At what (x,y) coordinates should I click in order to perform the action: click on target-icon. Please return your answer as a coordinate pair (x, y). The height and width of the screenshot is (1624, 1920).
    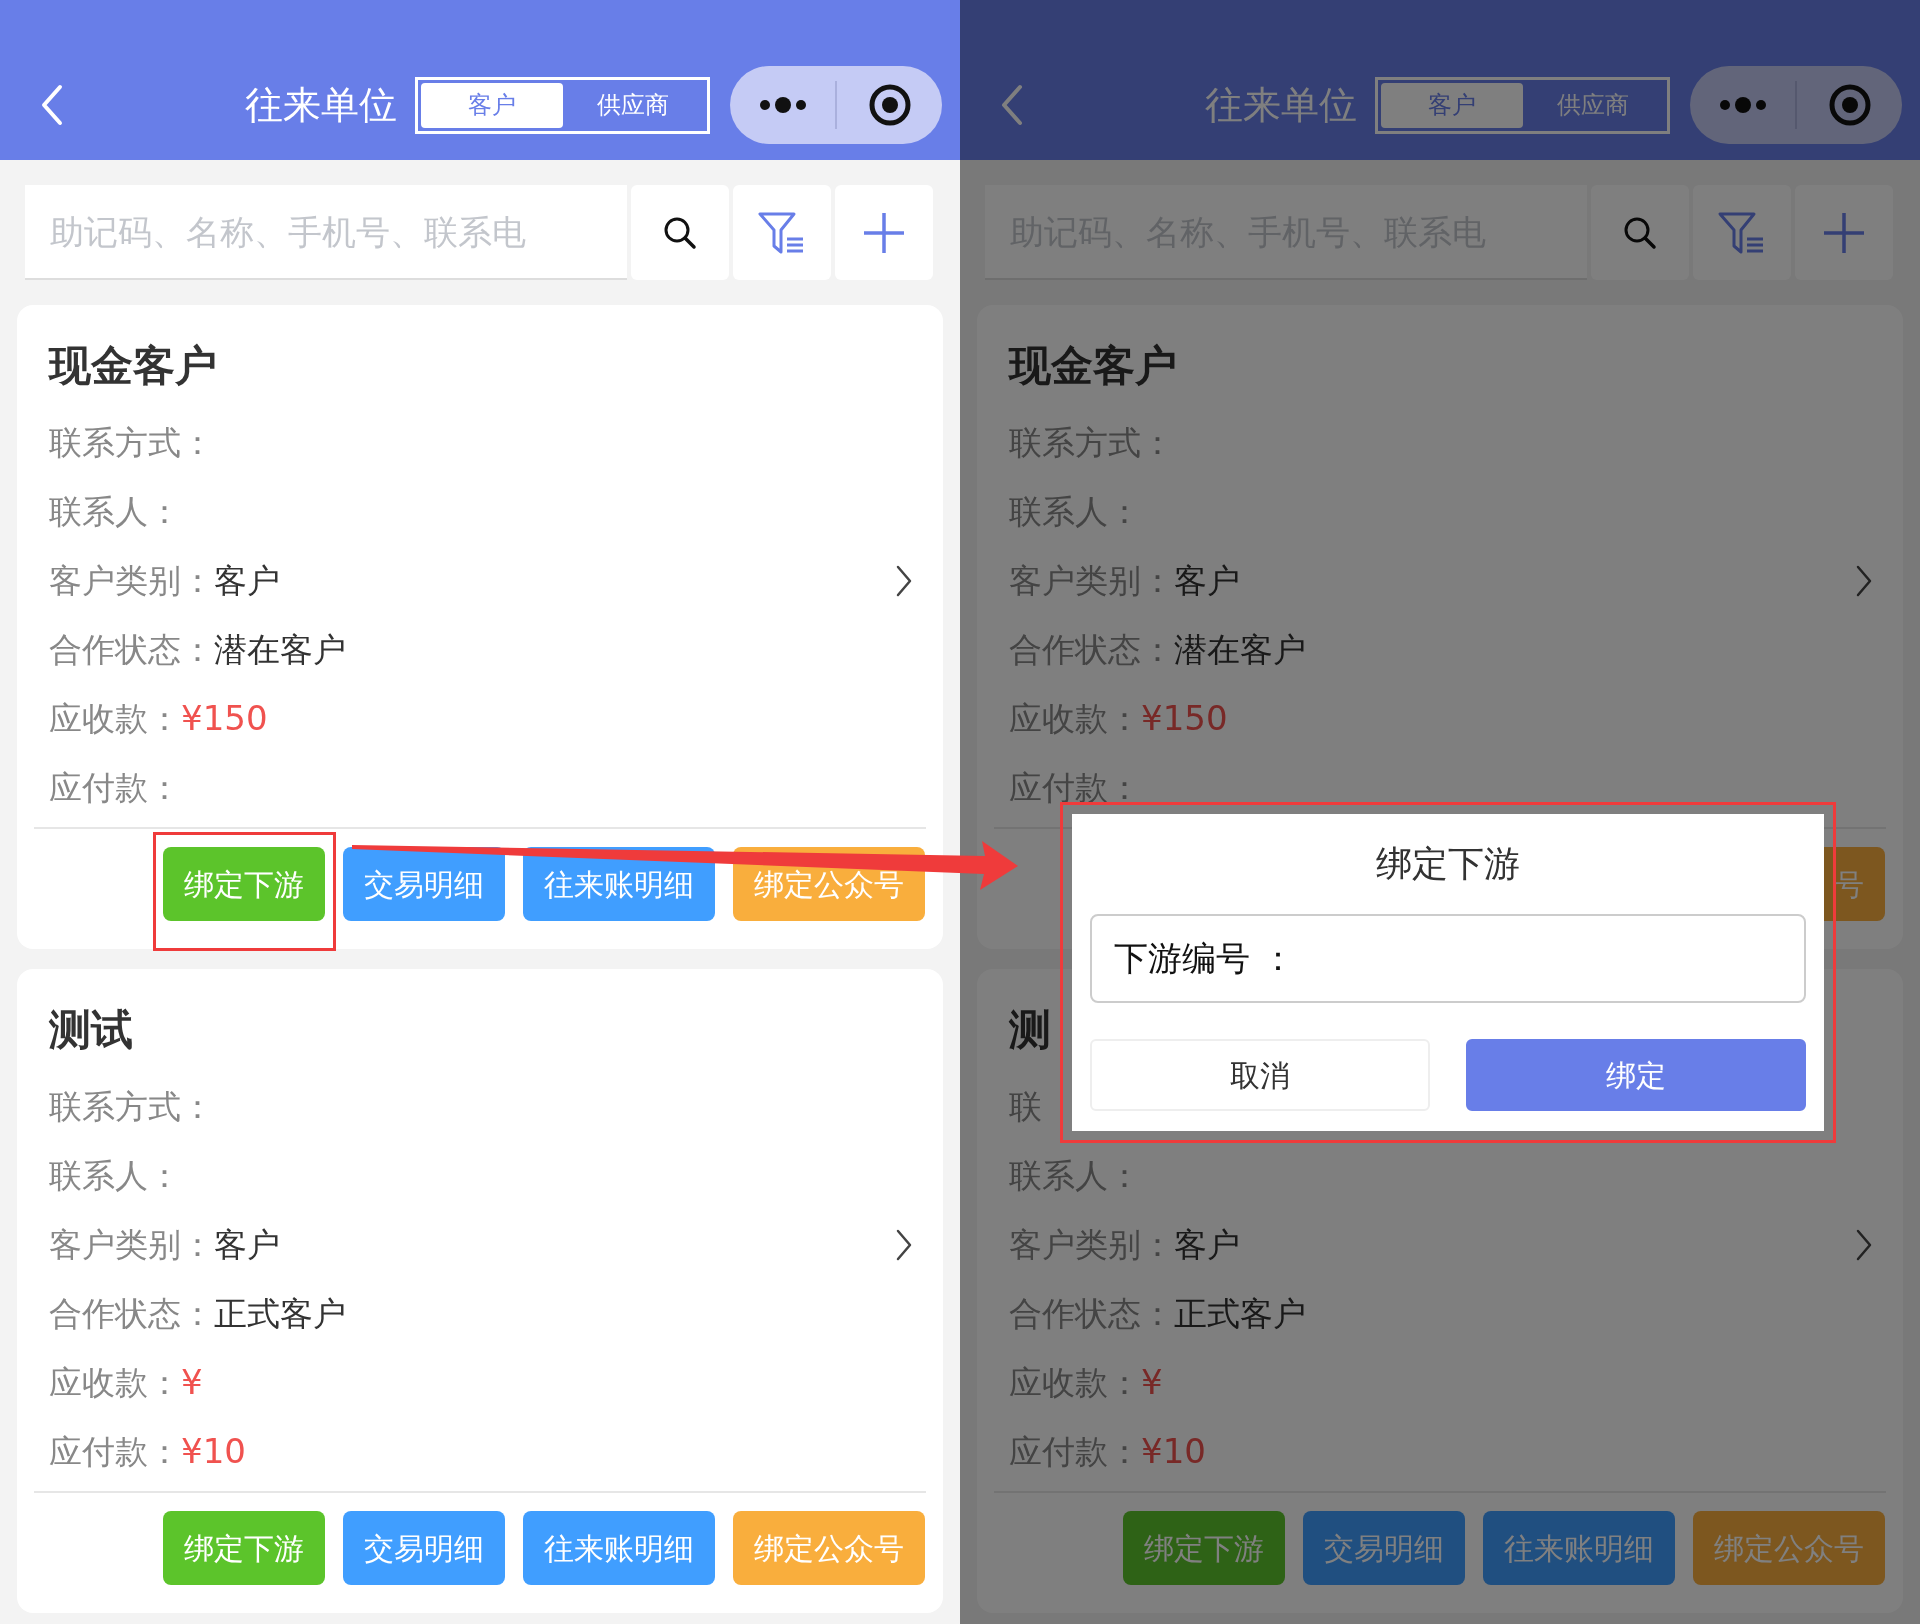
    Looking at the image, I should click on (889, 105).